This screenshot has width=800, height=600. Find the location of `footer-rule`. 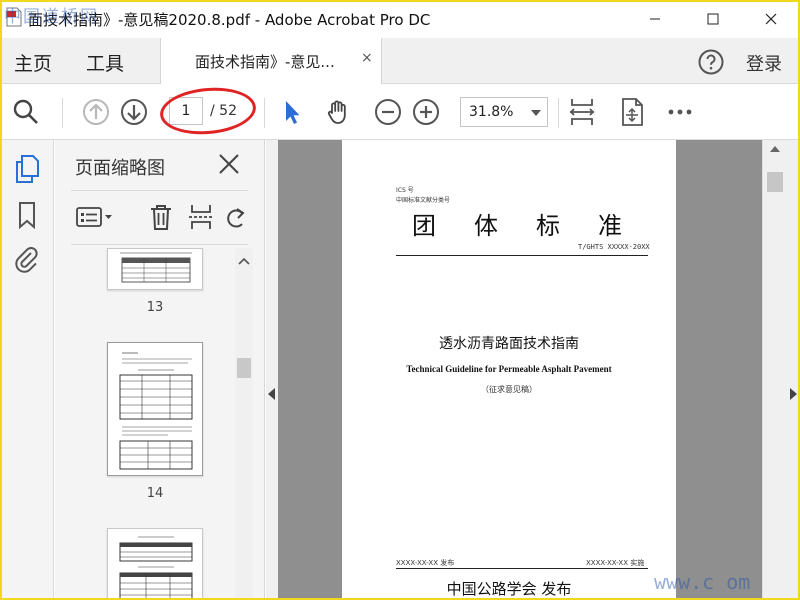

footer-rule is located at coordinates (522, 568).